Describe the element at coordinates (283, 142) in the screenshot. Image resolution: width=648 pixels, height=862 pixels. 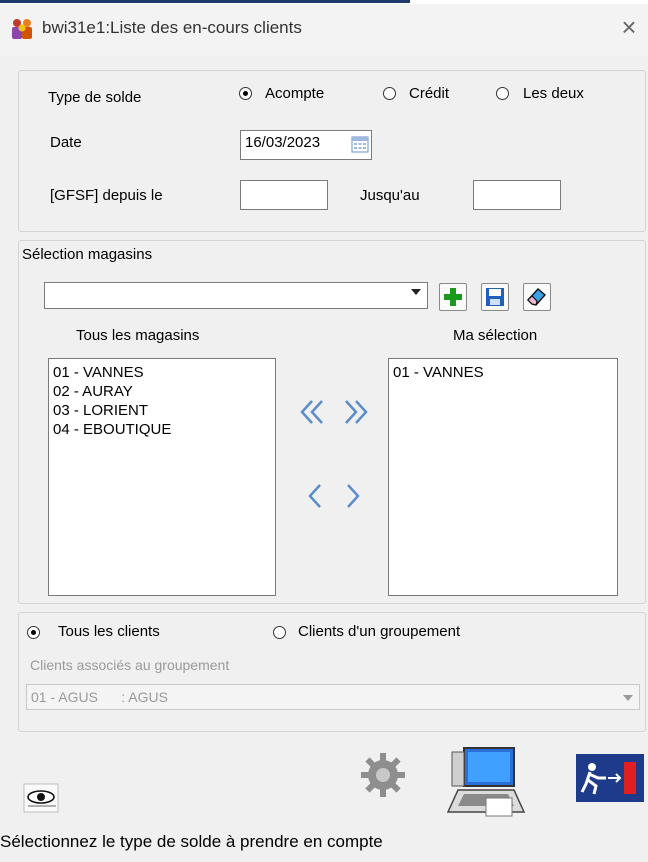
I see `date-value: 16/03/2023` at that location.